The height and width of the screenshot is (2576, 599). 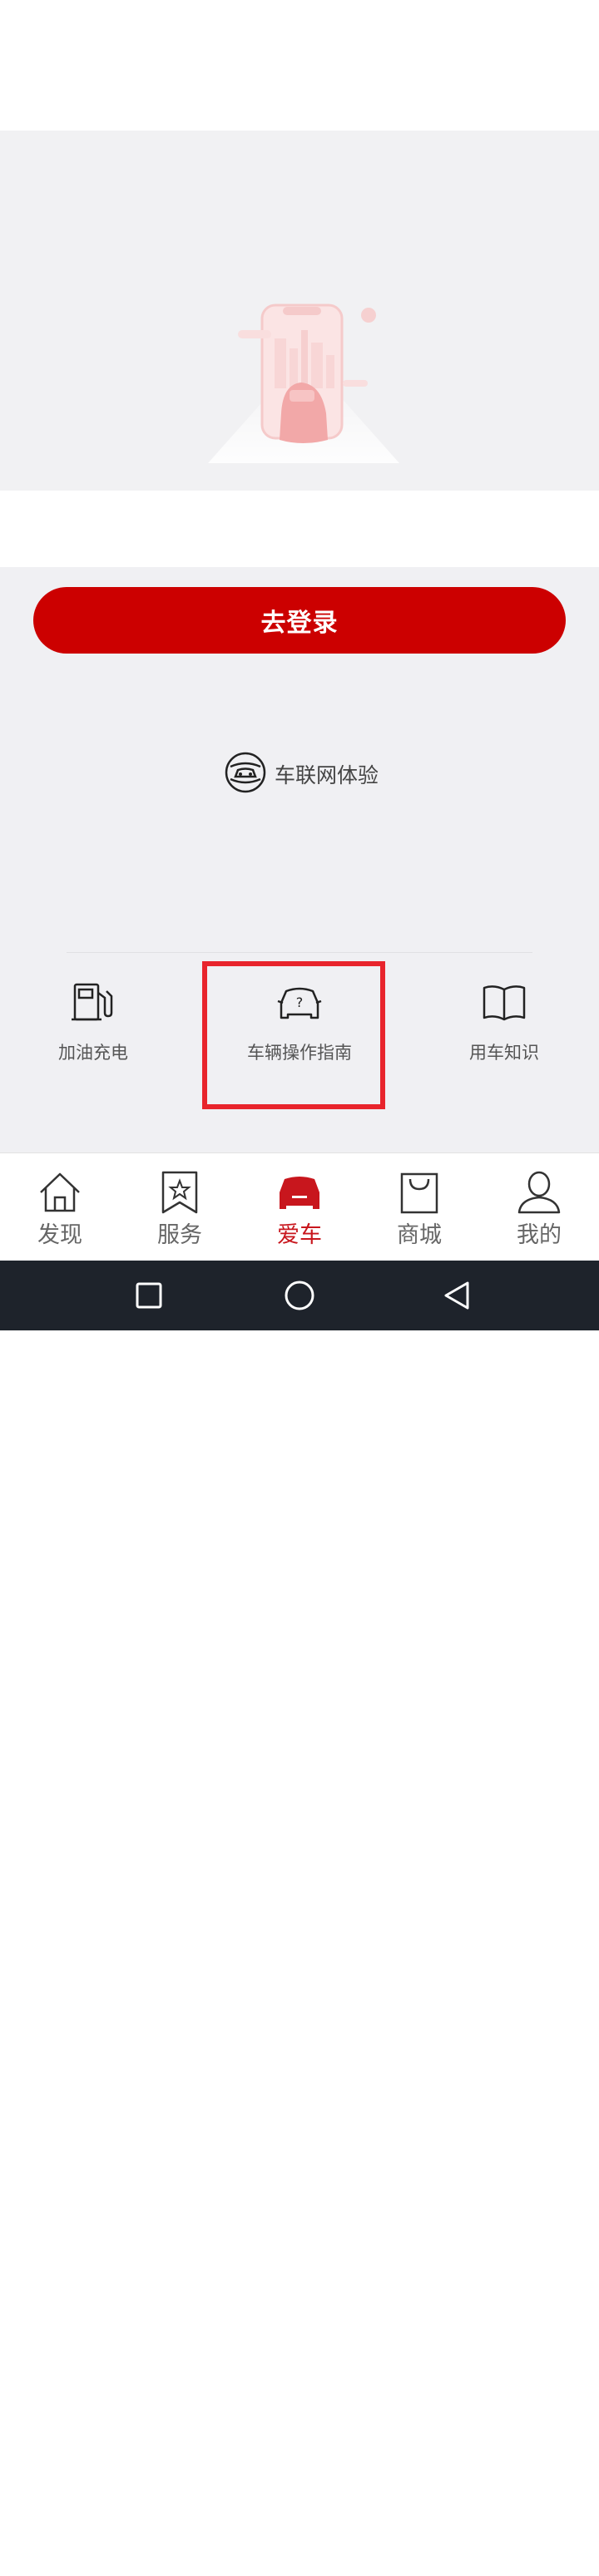 I want to click on car-knowledge-button: 用车知识, so click(x=504, y=1039).